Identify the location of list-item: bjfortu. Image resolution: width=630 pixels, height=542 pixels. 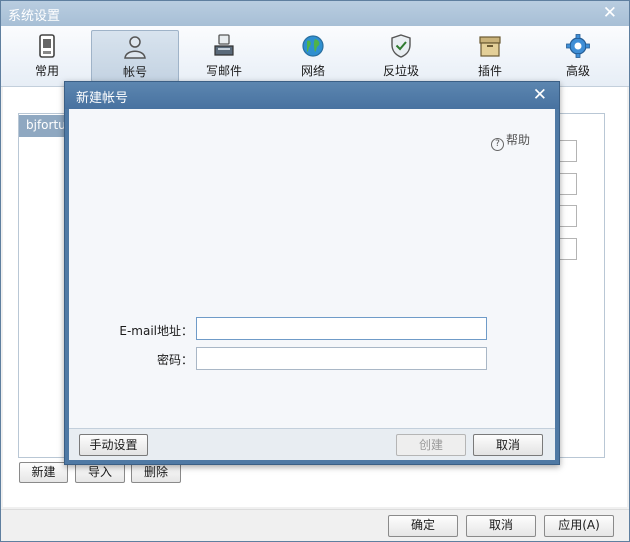
(43, 126).